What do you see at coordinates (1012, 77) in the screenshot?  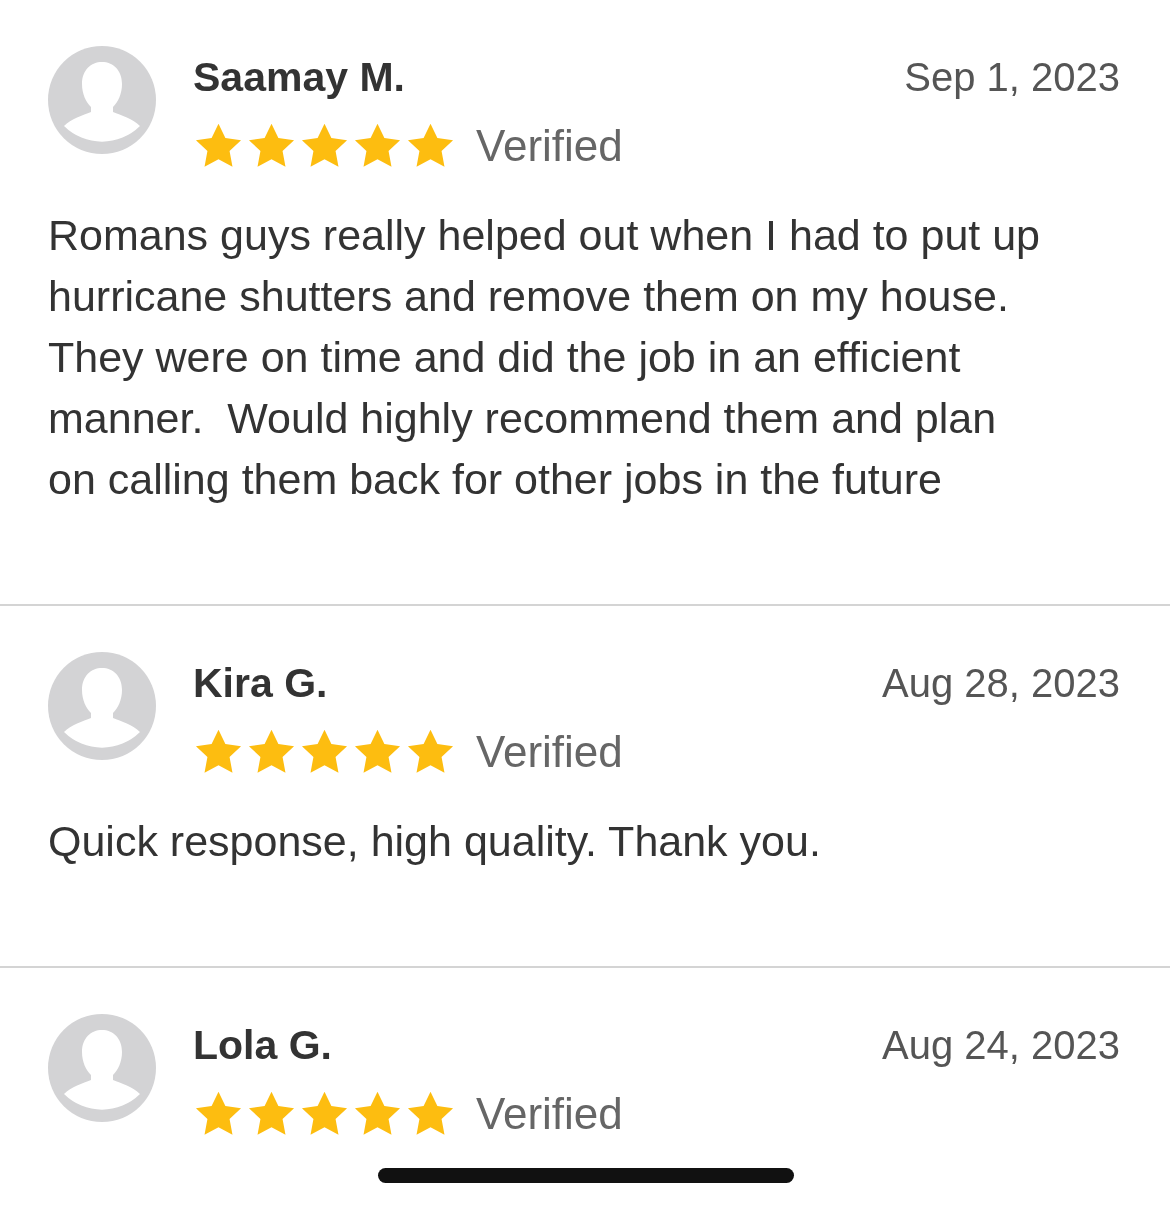 I see `review-date: Sep 1, 2023` at bounding box center [1012, 77].